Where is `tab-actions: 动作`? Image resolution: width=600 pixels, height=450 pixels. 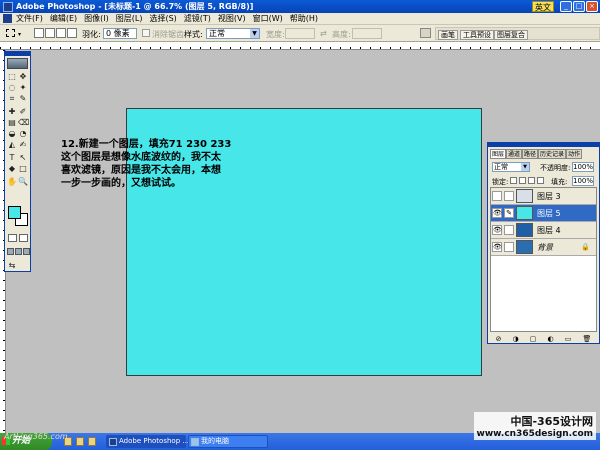 tab-actions: 动作 is located at coordinates (574, 154).